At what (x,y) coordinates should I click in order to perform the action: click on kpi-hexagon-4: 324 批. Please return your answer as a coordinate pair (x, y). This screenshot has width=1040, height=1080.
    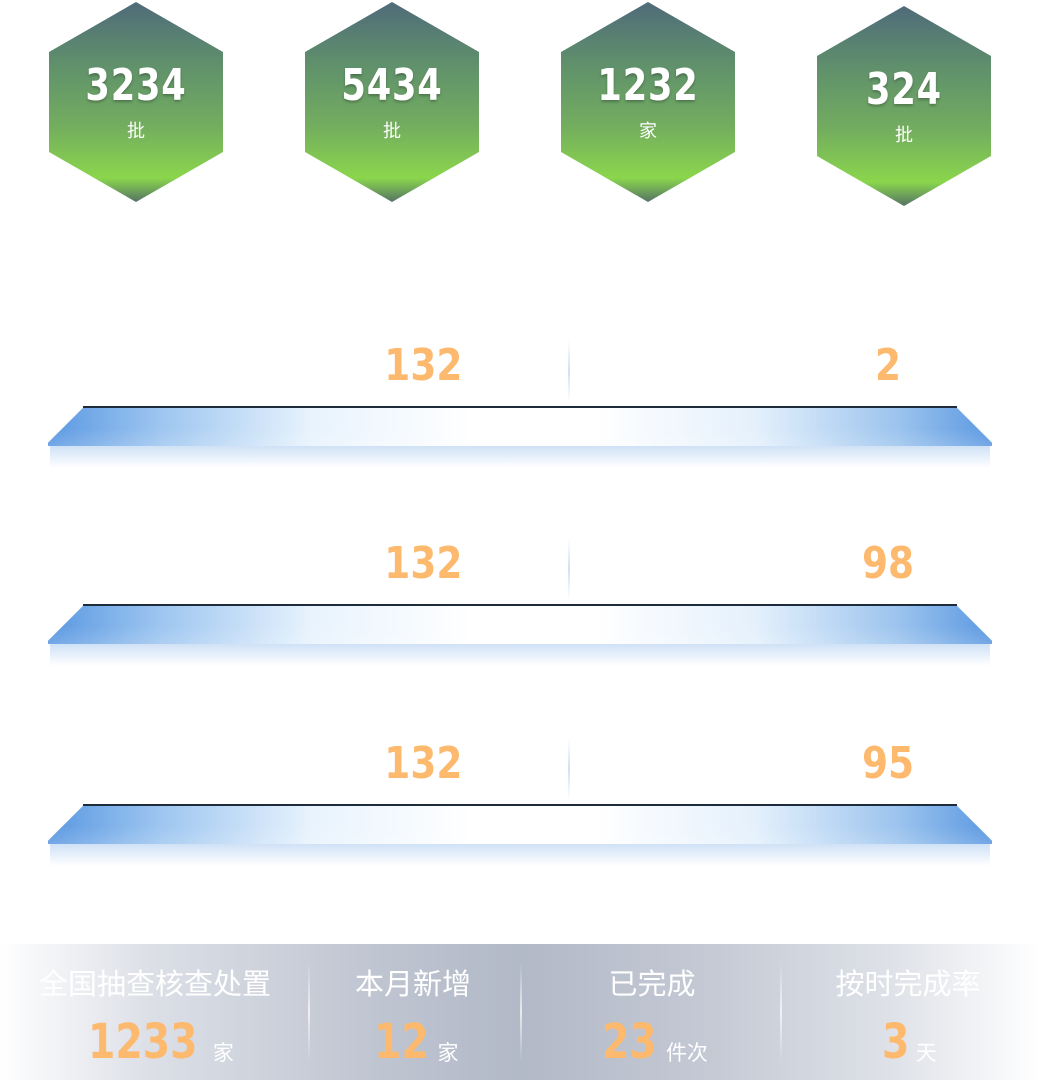
    Looking at the image, I should click on (904, 106).